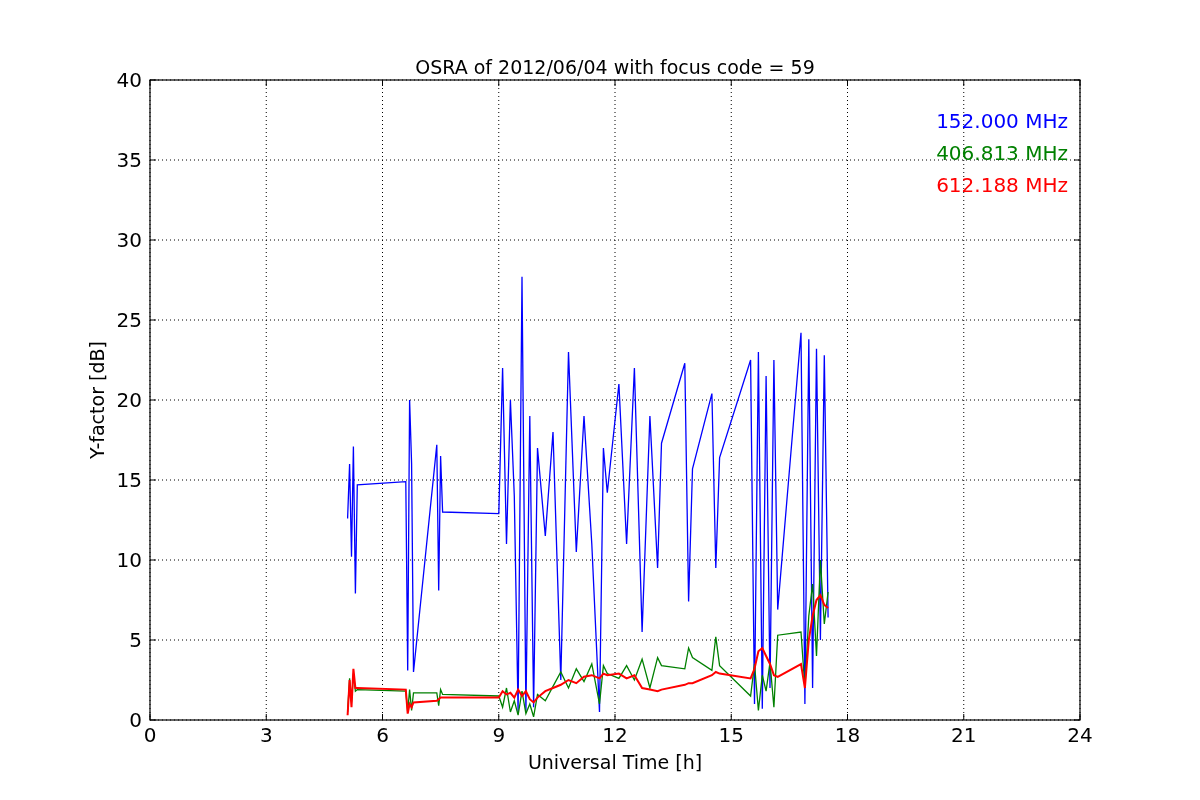 This screenshot has height=800, width=1200. What do you see at coordinates (150, 735) in the screenshot?
I see `x-tick-label: 0` at bounding box center [150, 735].